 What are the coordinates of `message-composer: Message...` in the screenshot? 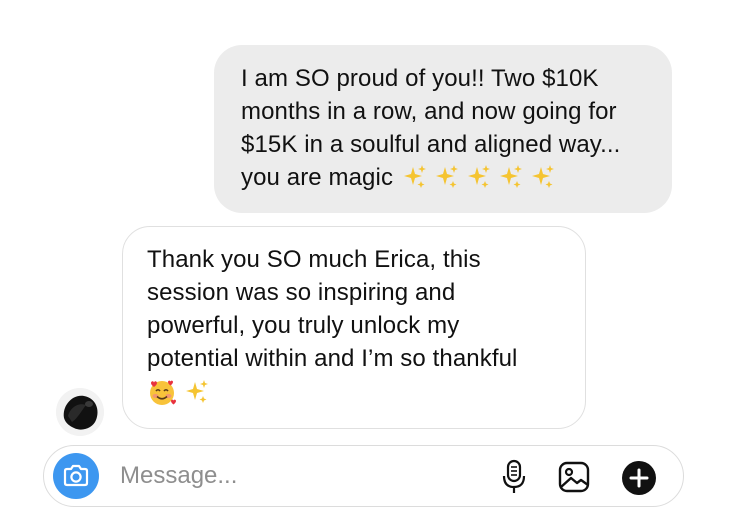 It's located at (363, 476).